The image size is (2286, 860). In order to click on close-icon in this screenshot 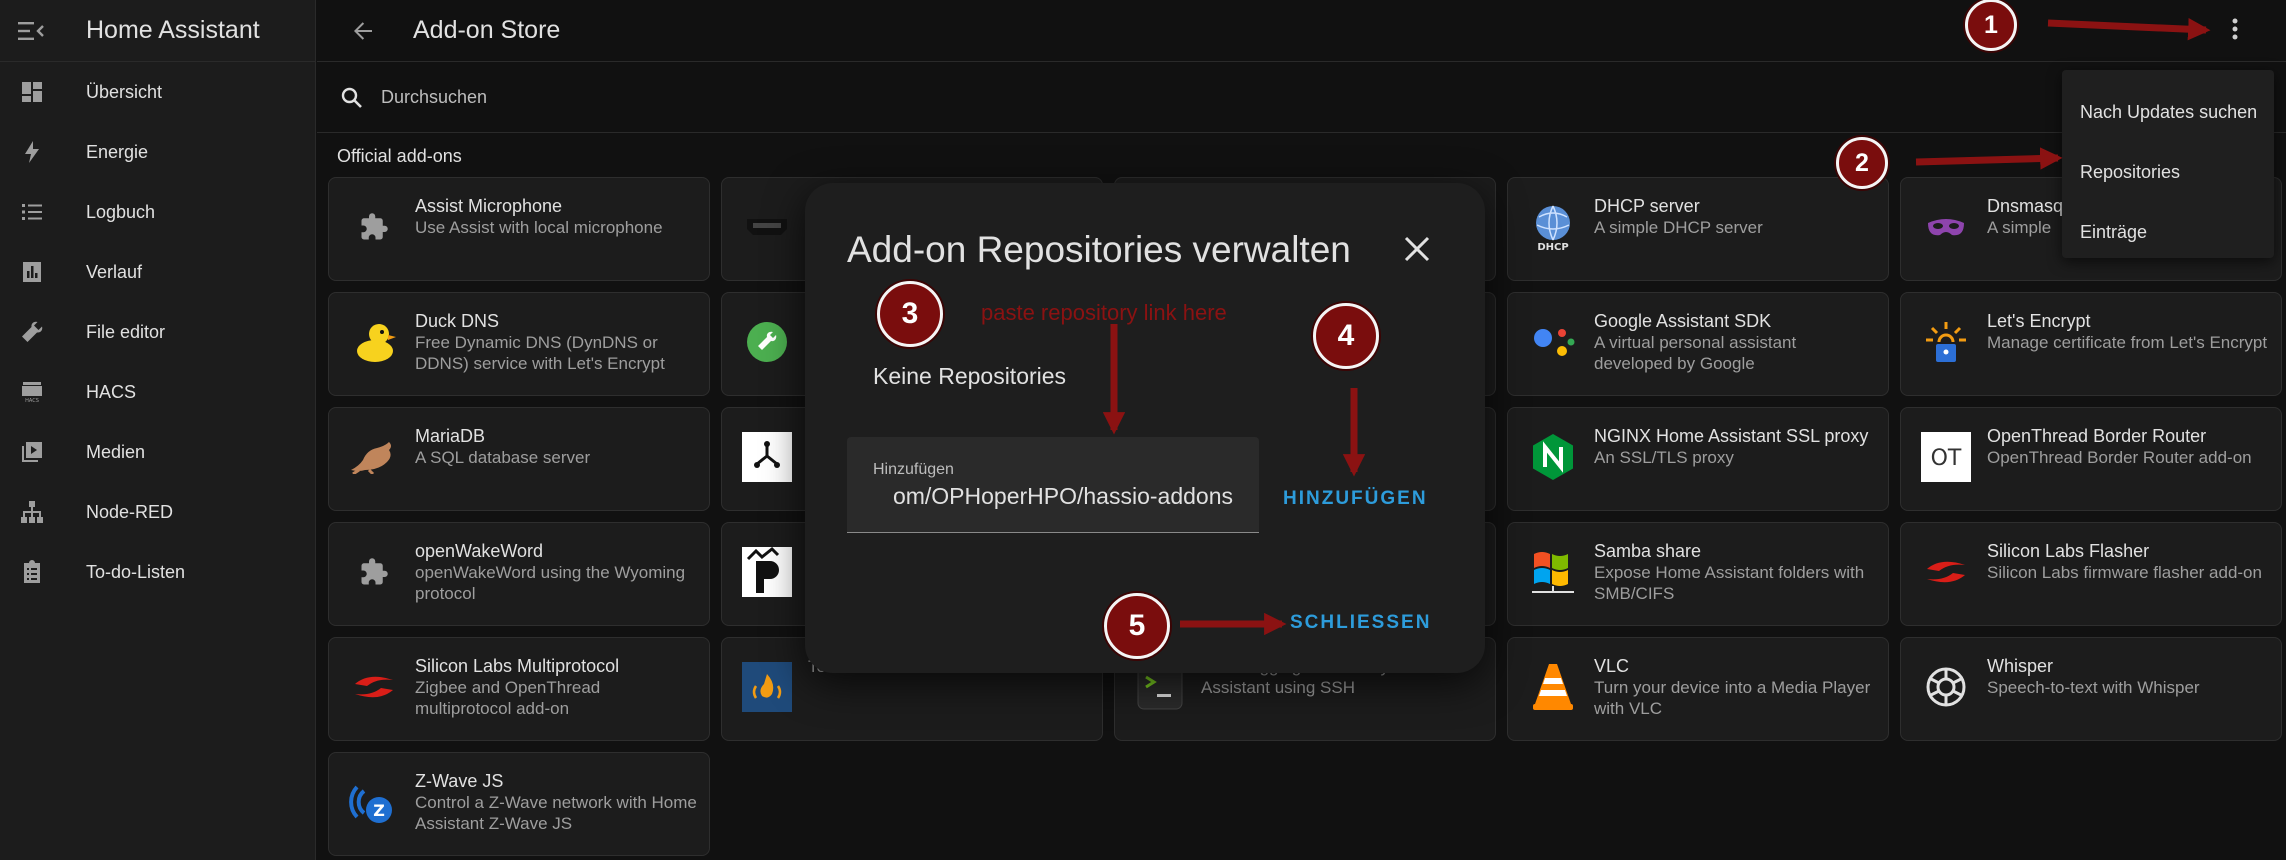, I will do `click(1417, 249)`.